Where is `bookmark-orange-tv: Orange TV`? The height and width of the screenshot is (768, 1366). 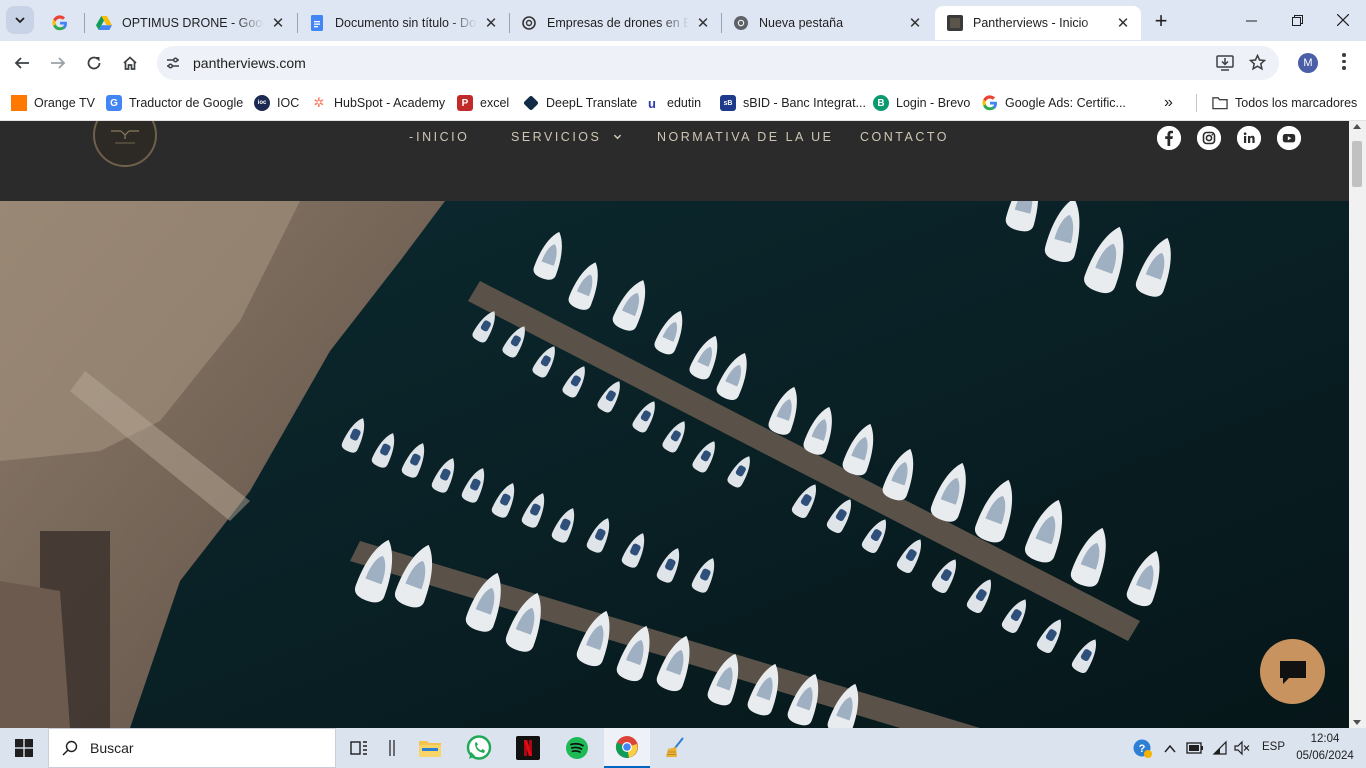 bookmark-orange-tv: Orange TV is located at coordinates (53, 103).